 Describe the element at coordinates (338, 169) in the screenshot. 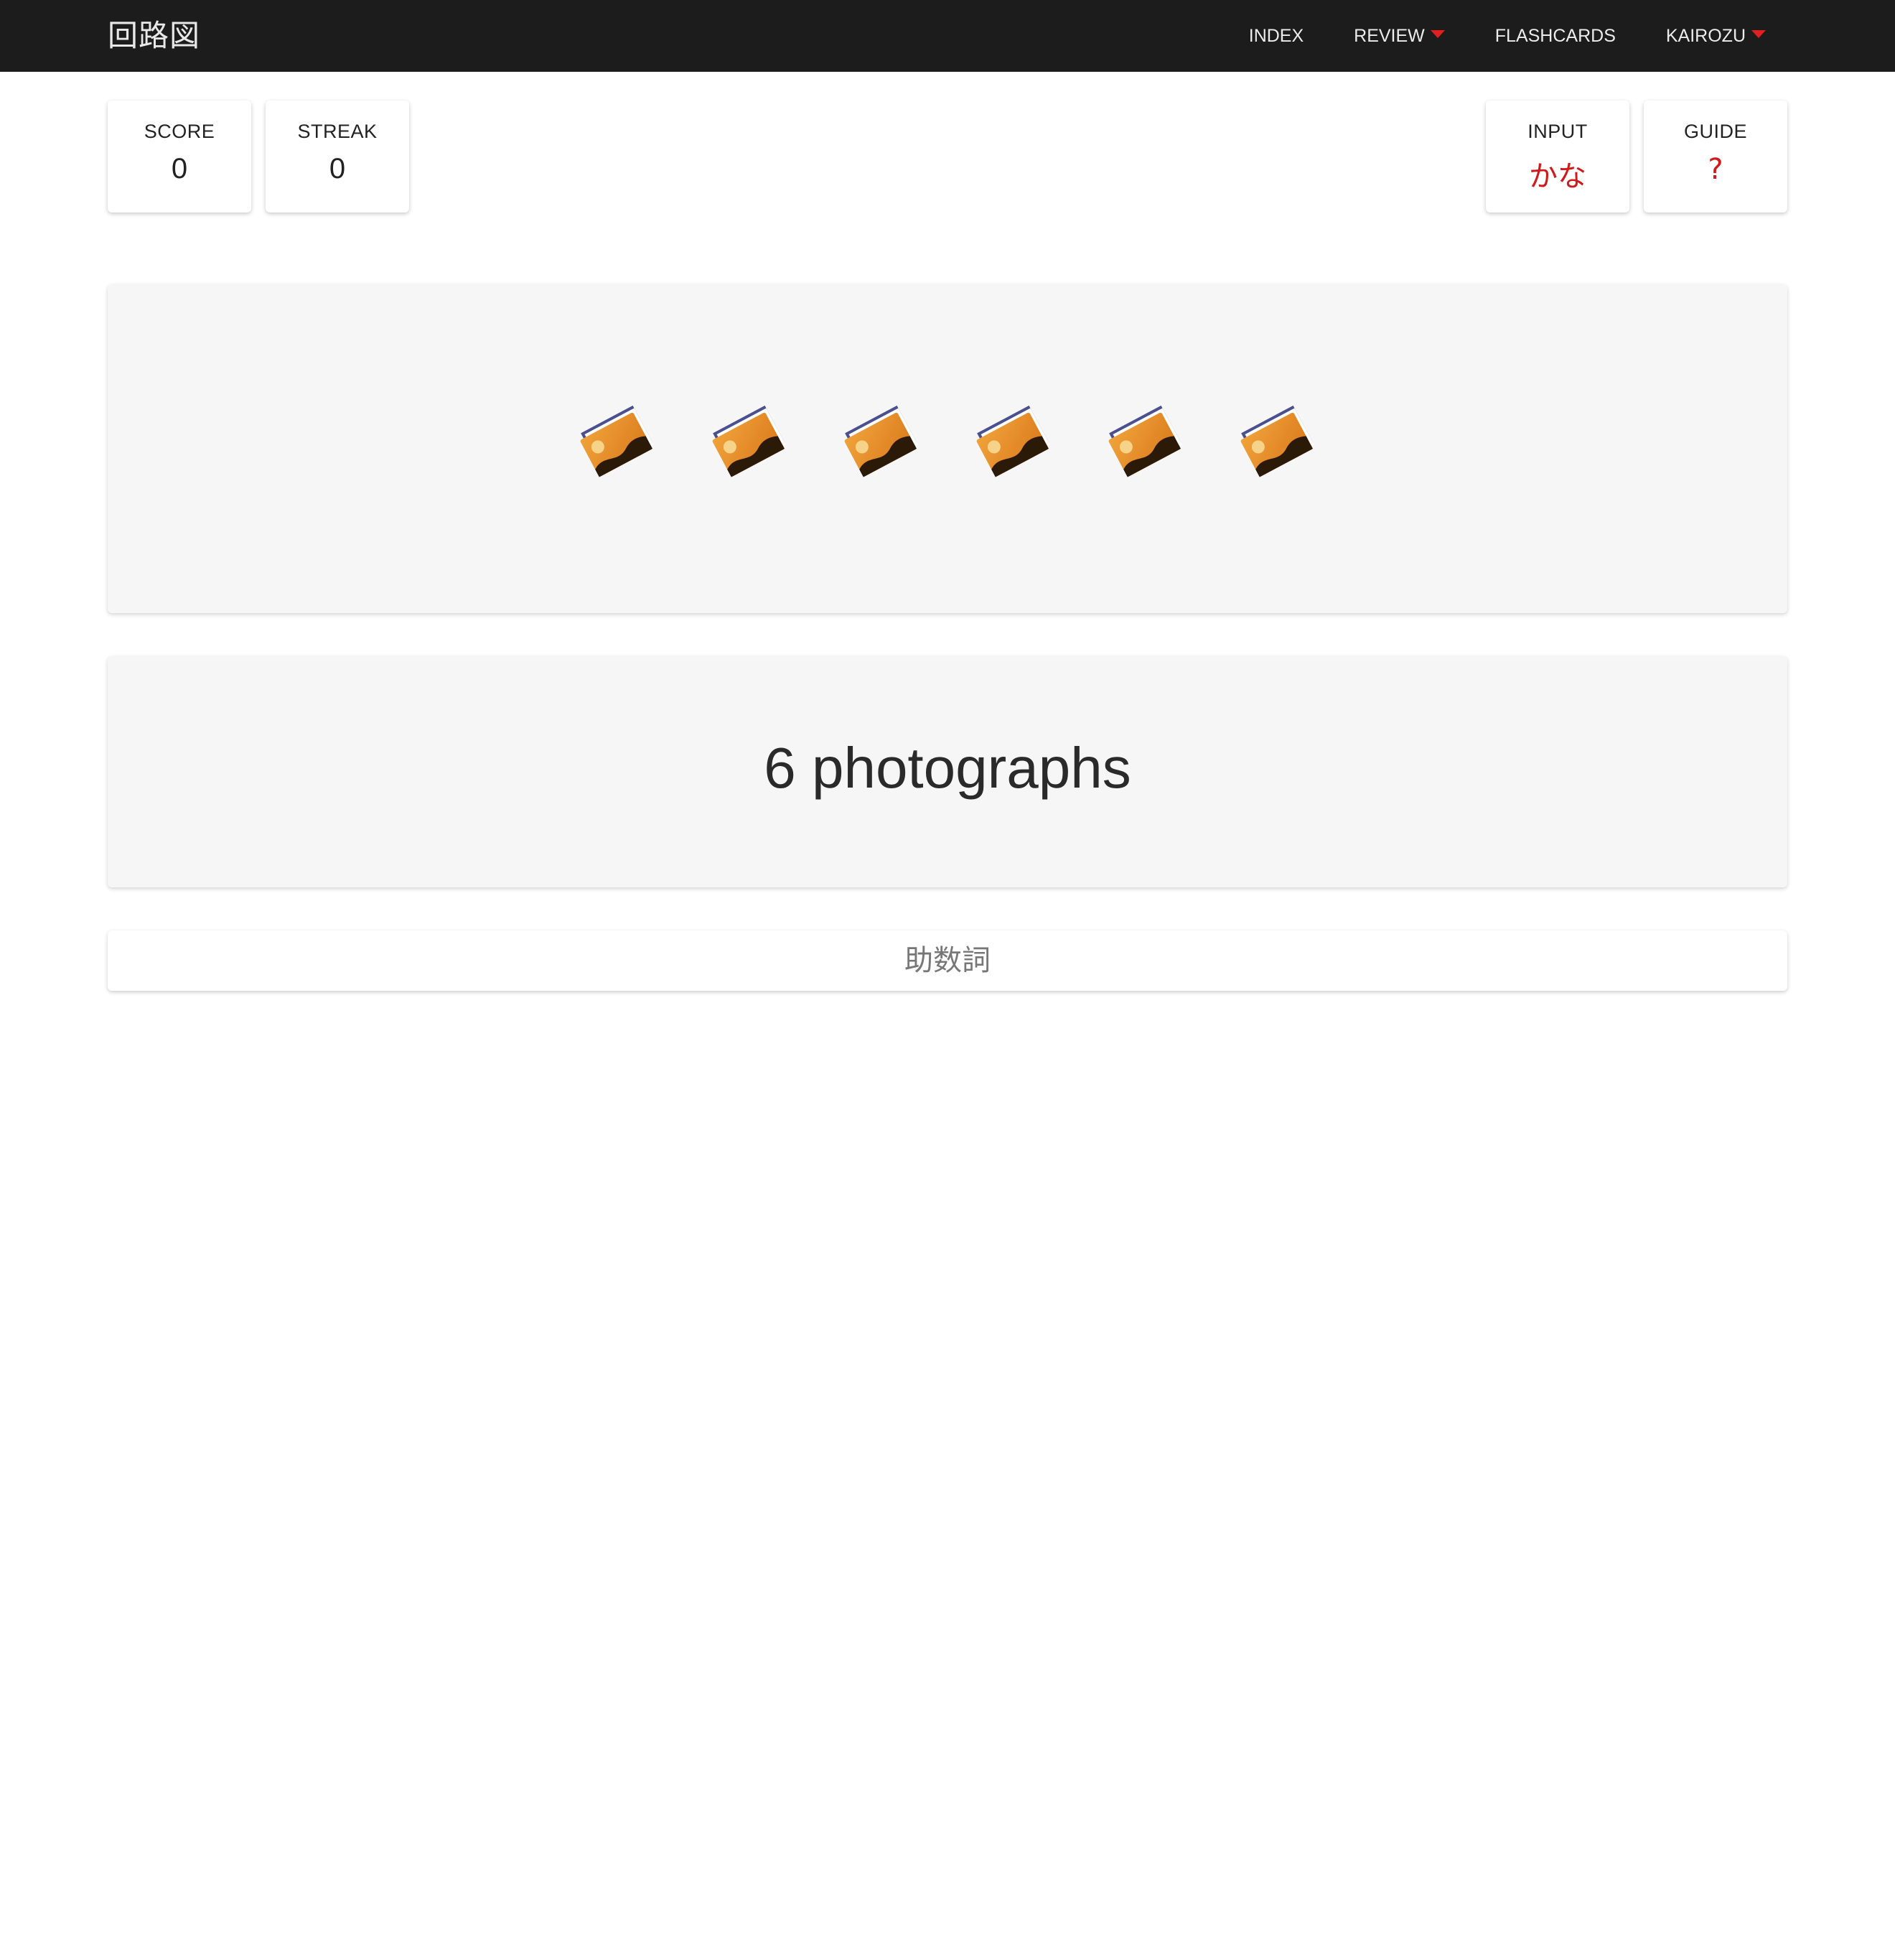

I see `streak-value: 0` at that location.